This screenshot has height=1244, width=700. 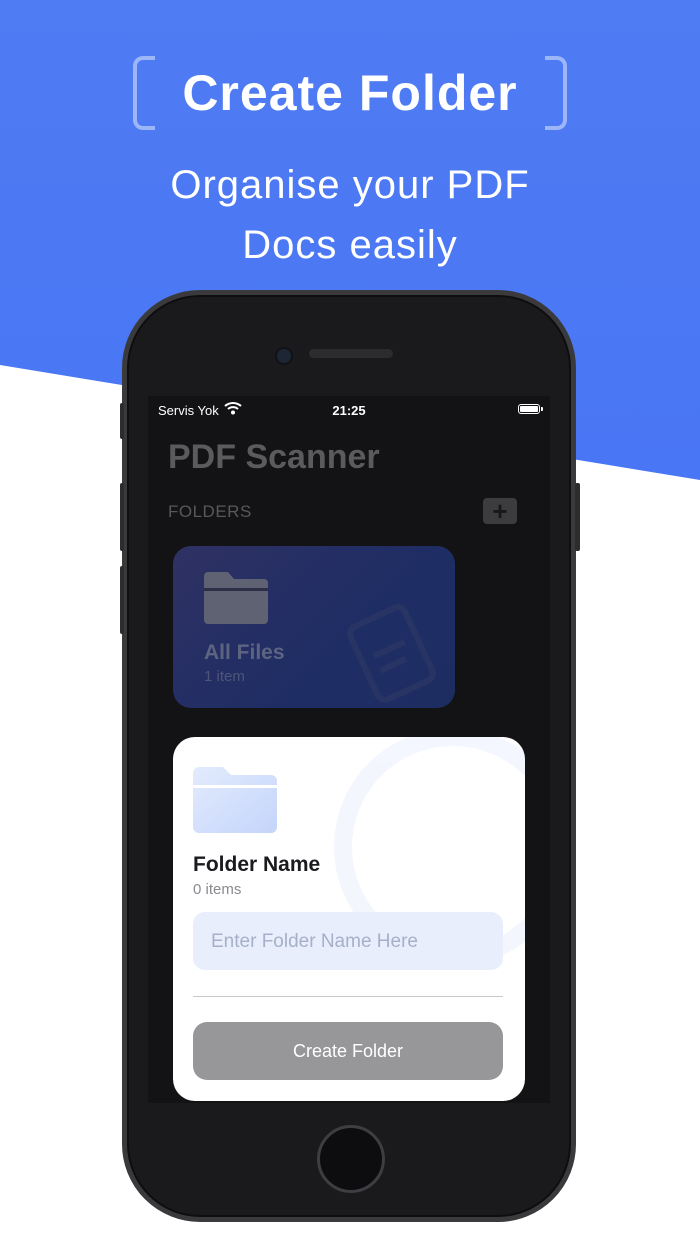 What do you see at coordinates (122, 600) in the screenshot?
I see `volume-down-button` at bounding box center [122, 600].